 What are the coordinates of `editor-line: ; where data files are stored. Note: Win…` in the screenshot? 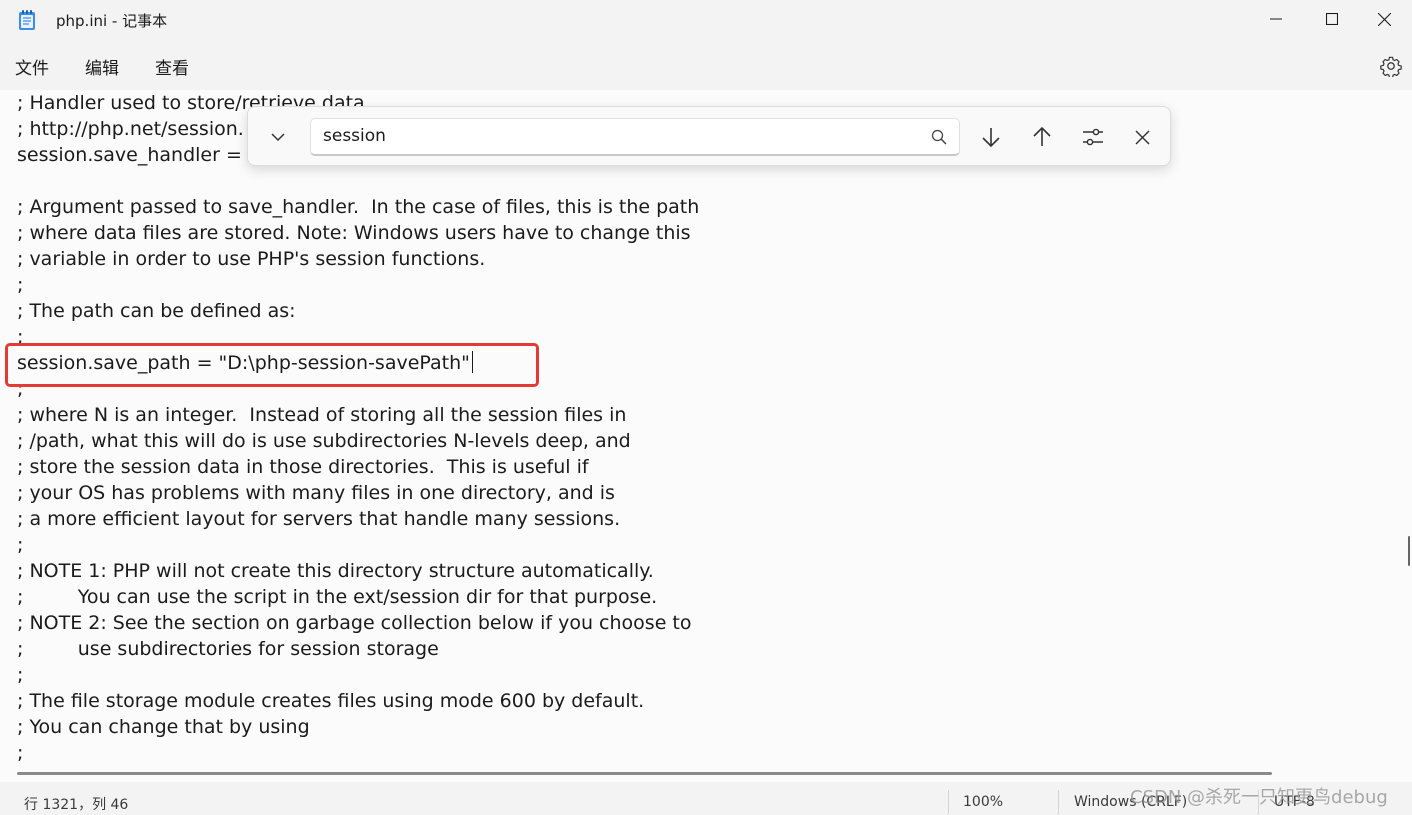 It's located at (354, 233).